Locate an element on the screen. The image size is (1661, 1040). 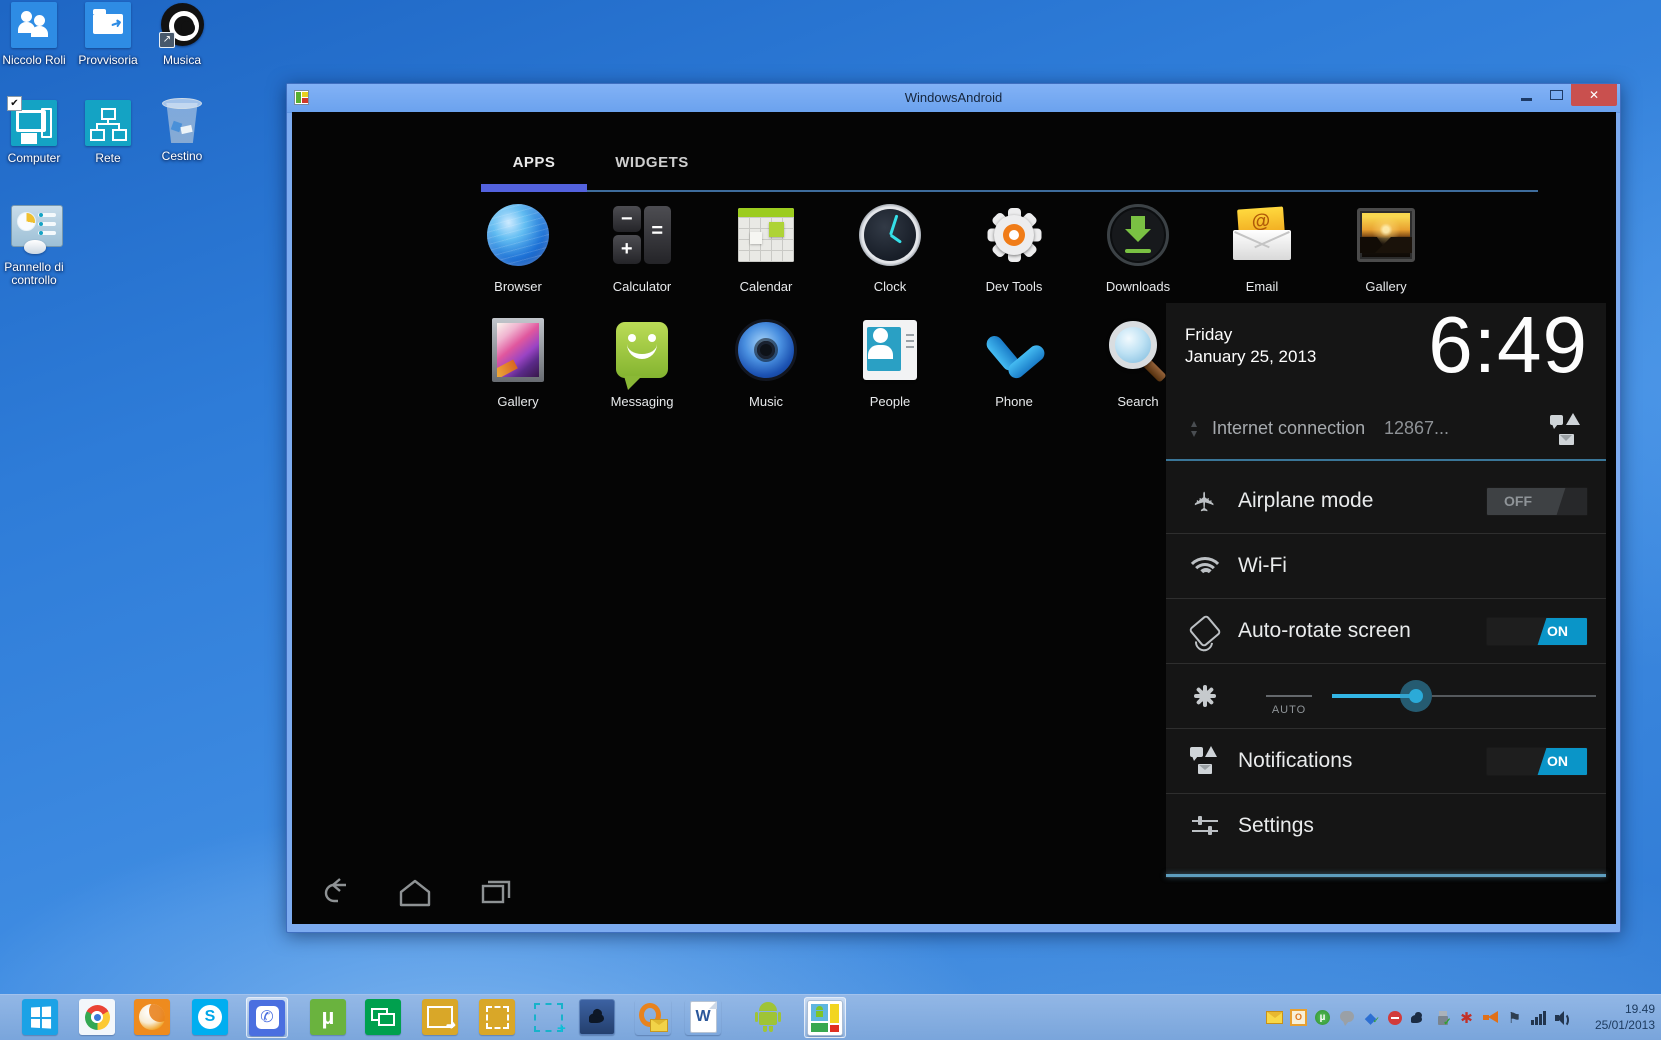
calculator-icon: − + = is located at coordinates (642, 235).